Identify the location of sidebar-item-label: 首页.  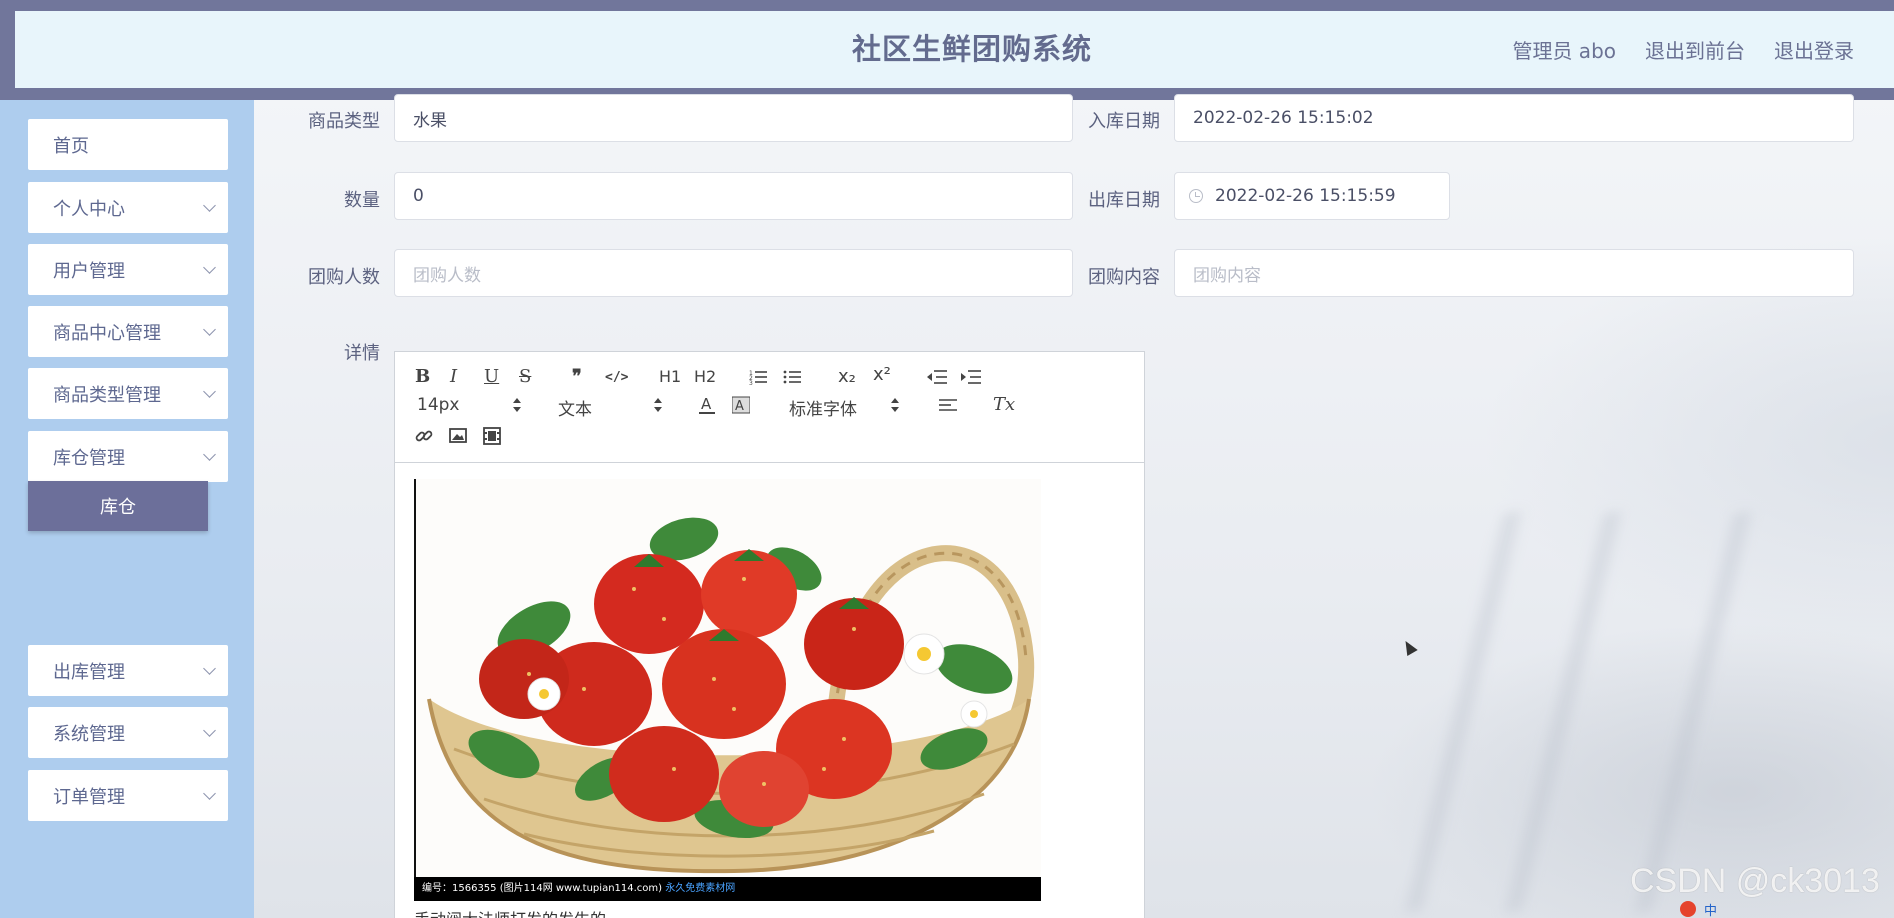
(71, 146).